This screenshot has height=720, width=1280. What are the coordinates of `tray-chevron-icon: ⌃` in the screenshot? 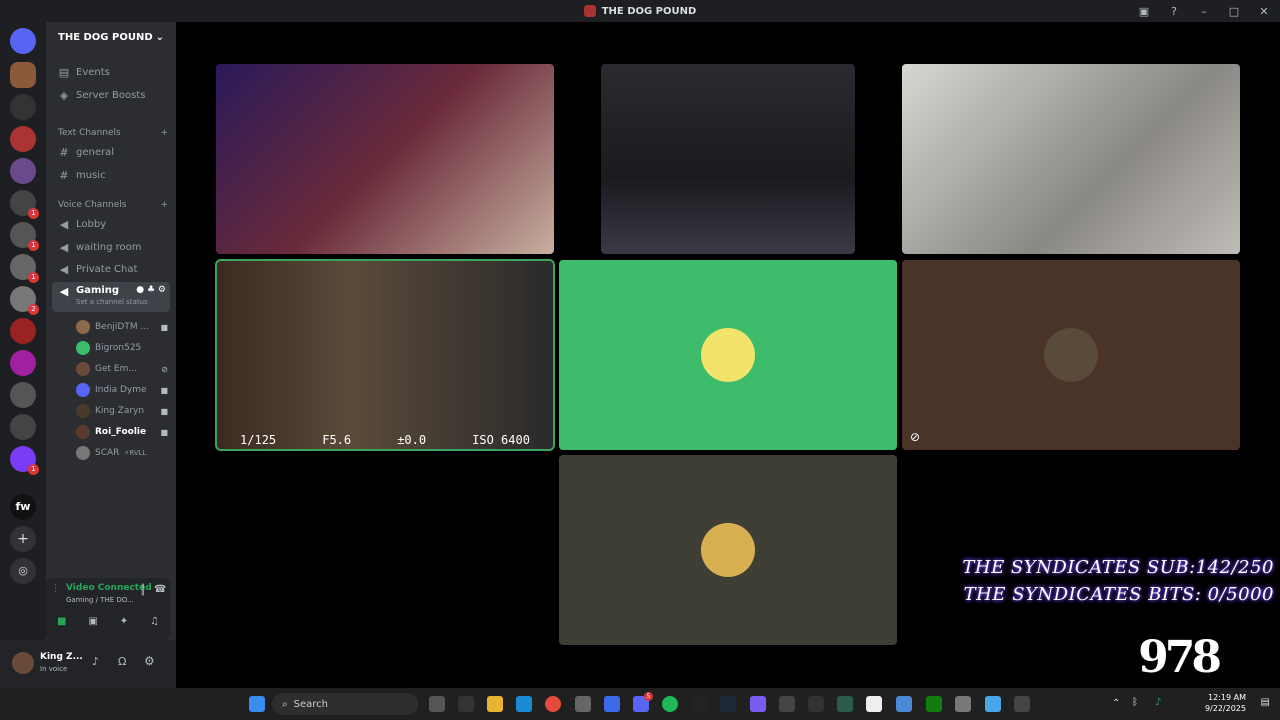 It's located at (1116, 703).